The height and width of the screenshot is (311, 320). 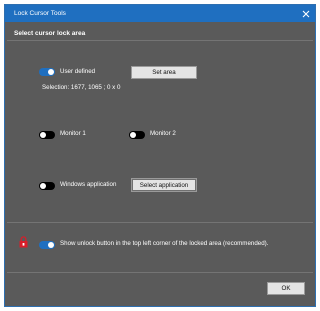 I want to click on divider-bottom, so click(x=160, y=272).